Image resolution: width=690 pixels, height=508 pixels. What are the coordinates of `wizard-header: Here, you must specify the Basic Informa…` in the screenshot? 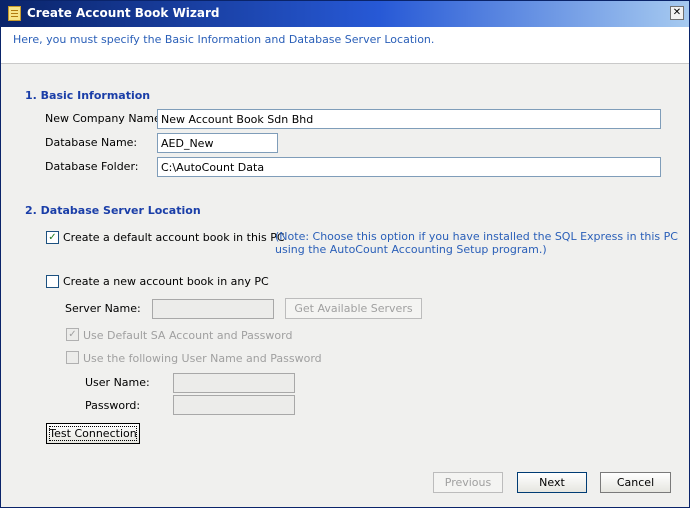 It's located at (345, 46).